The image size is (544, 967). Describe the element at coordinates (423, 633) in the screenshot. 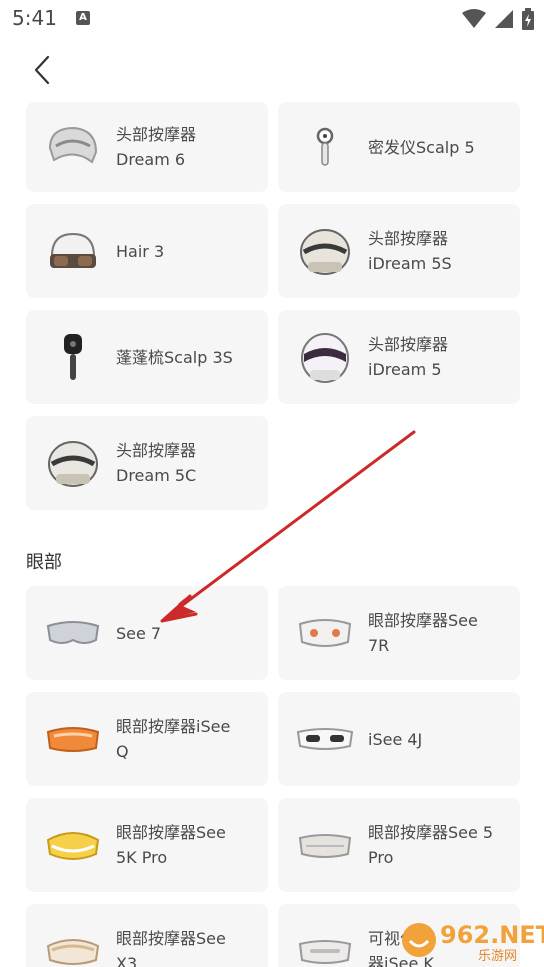

I see `device-name: 眼部按摩器See 7R` at that location.